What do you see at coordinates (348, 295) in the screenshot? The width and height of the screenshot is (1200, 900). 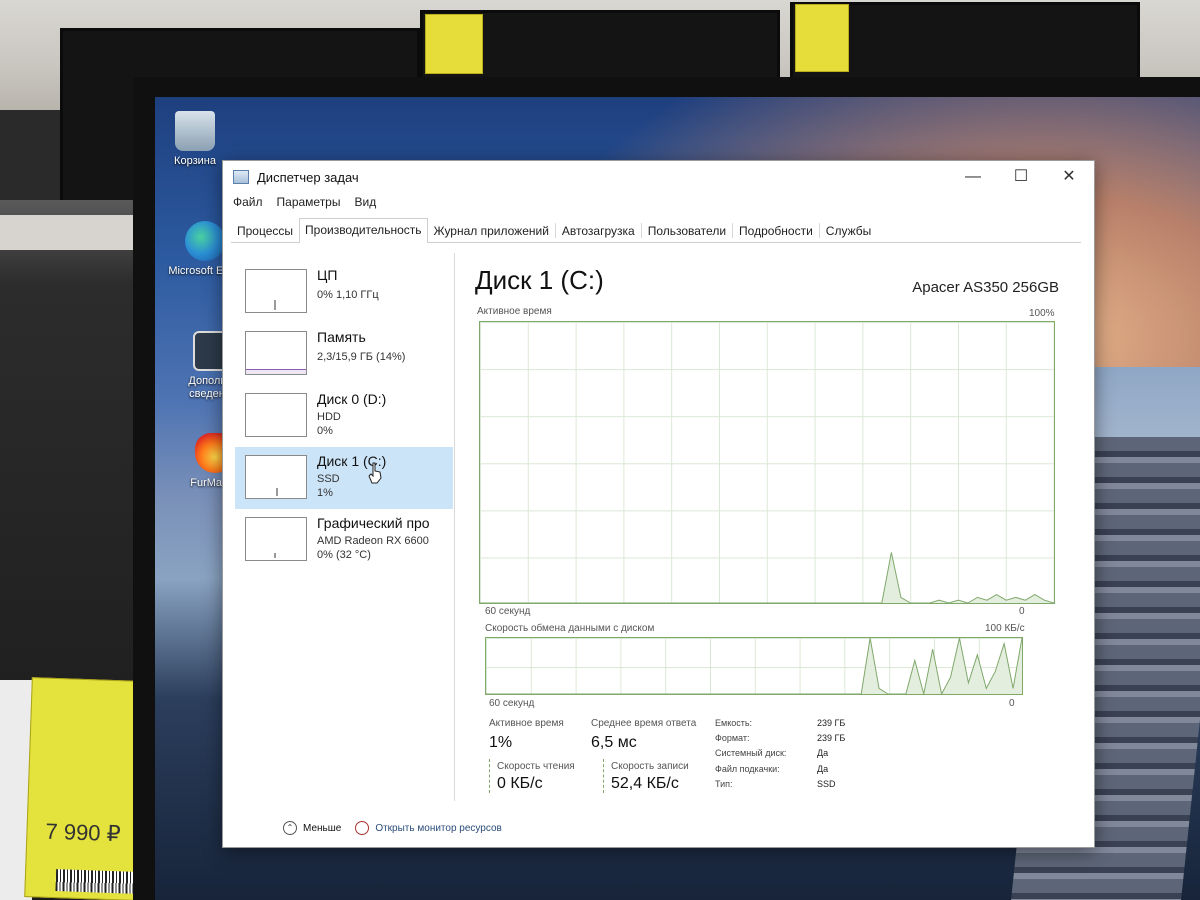 I see `sidebar-item-detail: 0% 1,10 ГГц` at bounding box center [348, 295].